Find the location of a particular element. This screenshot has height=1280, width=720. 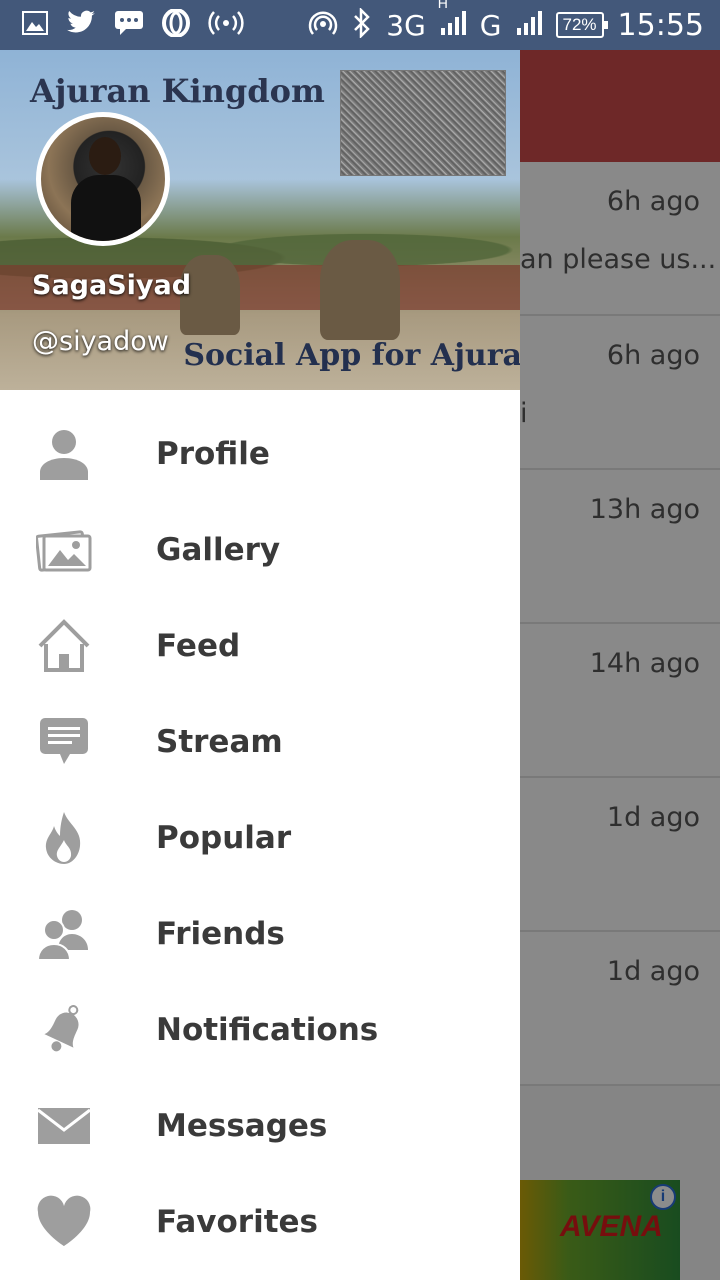

menu-item-profile: Profile is located at coordinates (260, 456).